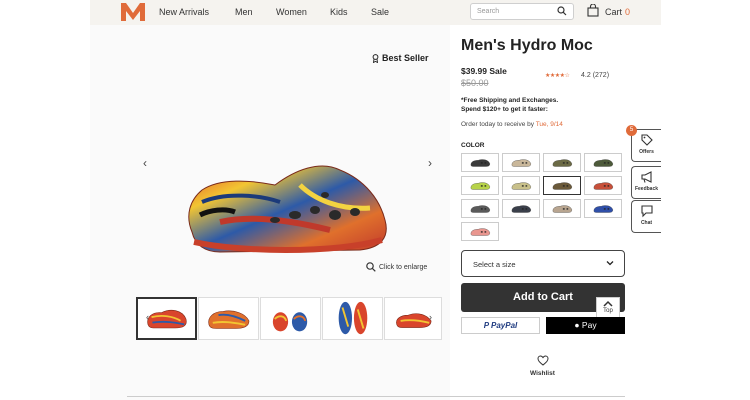 The width and height of the screenshot is (750, 400). What do you see at coordinates (646, 223) in the screenshot?
I see `chat-label: Chat` at bounding box center [646, 223].